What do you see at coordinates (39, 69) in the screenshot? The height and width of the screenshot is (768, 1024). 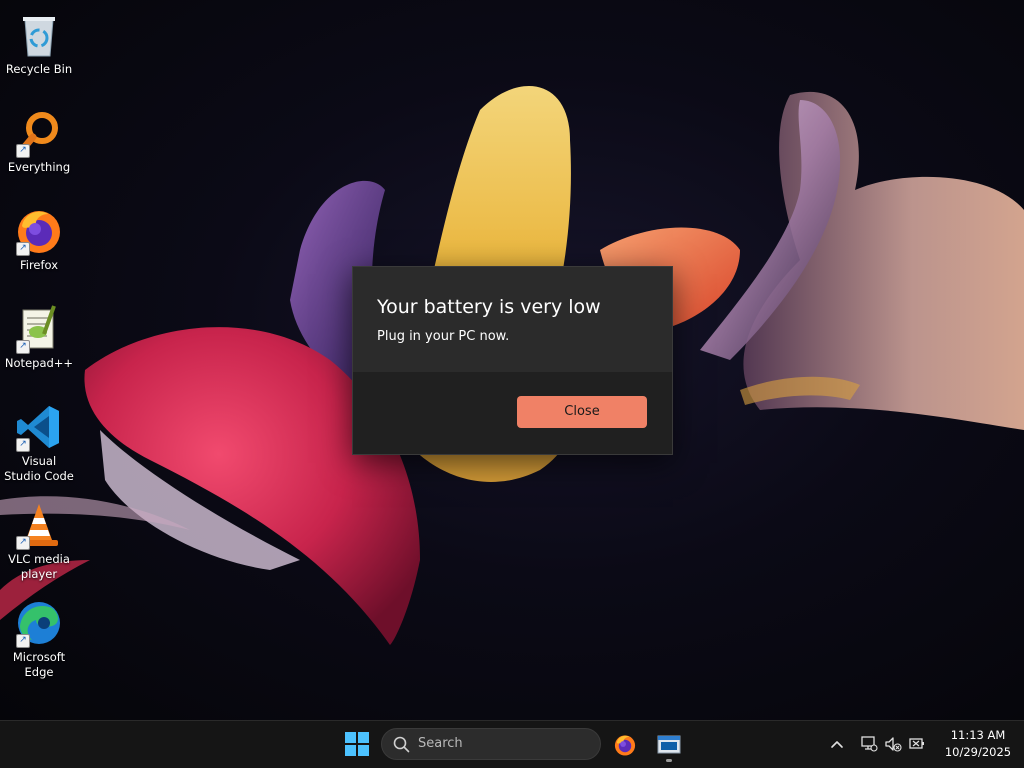 I see `desktop-icon-label: Recycle Bin` at bounding box center [39, 69].